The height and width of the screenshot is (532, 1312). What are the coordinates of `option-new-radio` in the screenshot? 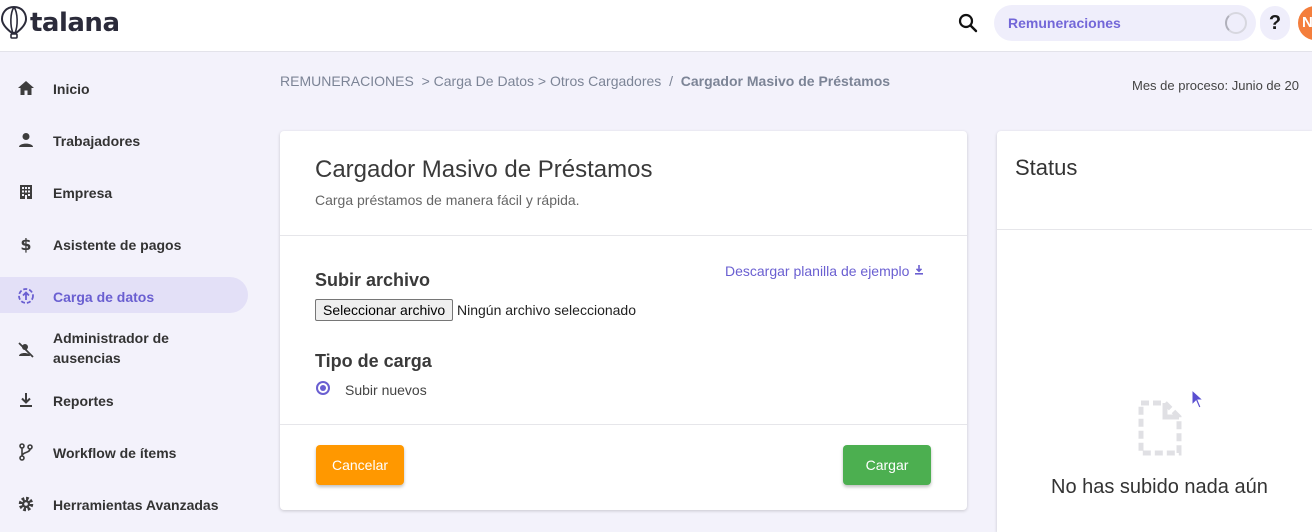 It's located at (323, 388).